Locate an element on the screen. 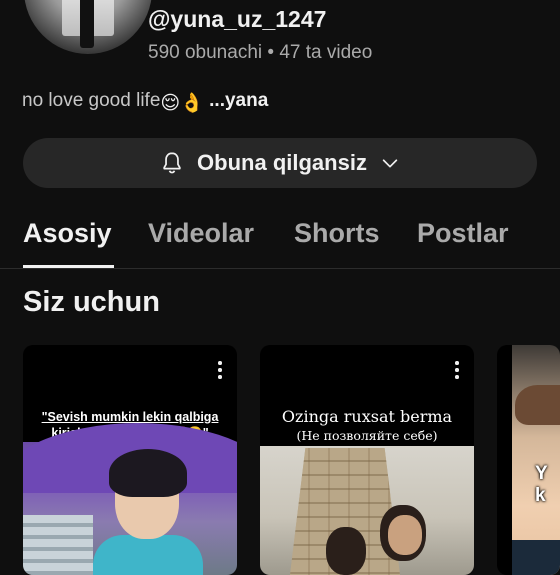 Image resolution: width=560 pixels, height=575 pixels. tab-asosiy: Asosiy is located at coordinates (67, 233).